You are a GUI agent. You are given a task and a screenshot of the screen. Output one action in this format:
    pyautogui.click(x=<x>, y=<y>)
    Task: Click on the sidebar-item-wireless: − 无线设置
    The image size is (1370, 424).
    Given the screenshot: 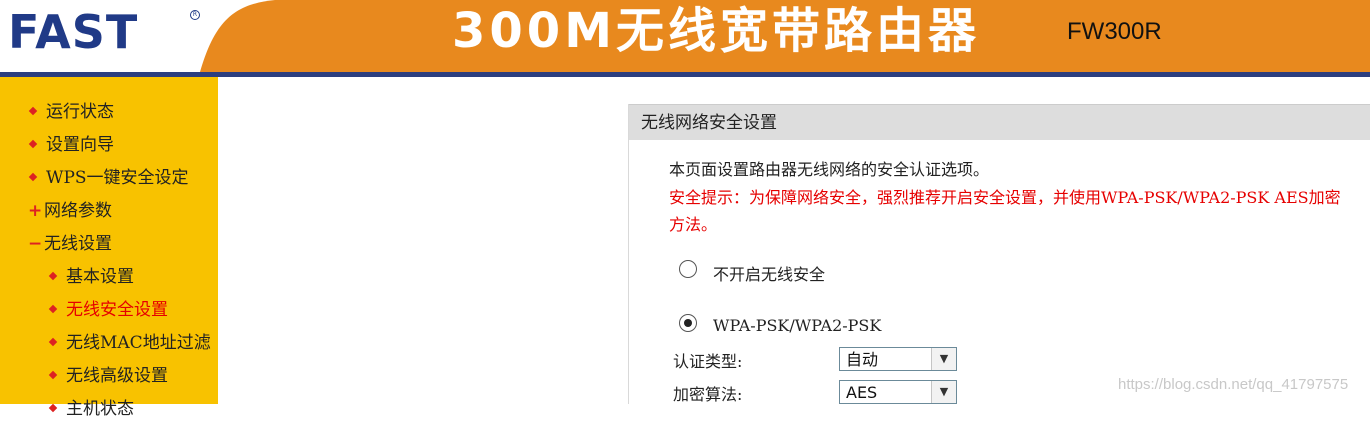 What is the action you would take?
    pyautogui.click(x=70, y=244)
    